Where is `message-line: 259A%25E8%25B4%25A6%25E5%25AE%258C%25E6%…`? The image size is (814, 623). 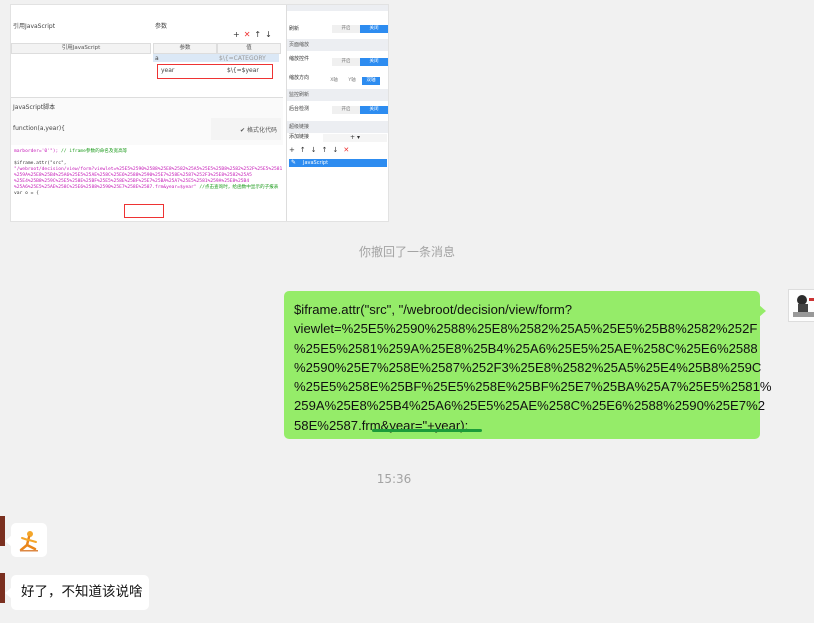 message-line: 259A%25E8%25B4%25A6%25E5%25AE%258C%25E6%… is located at coordinates (529, 406).